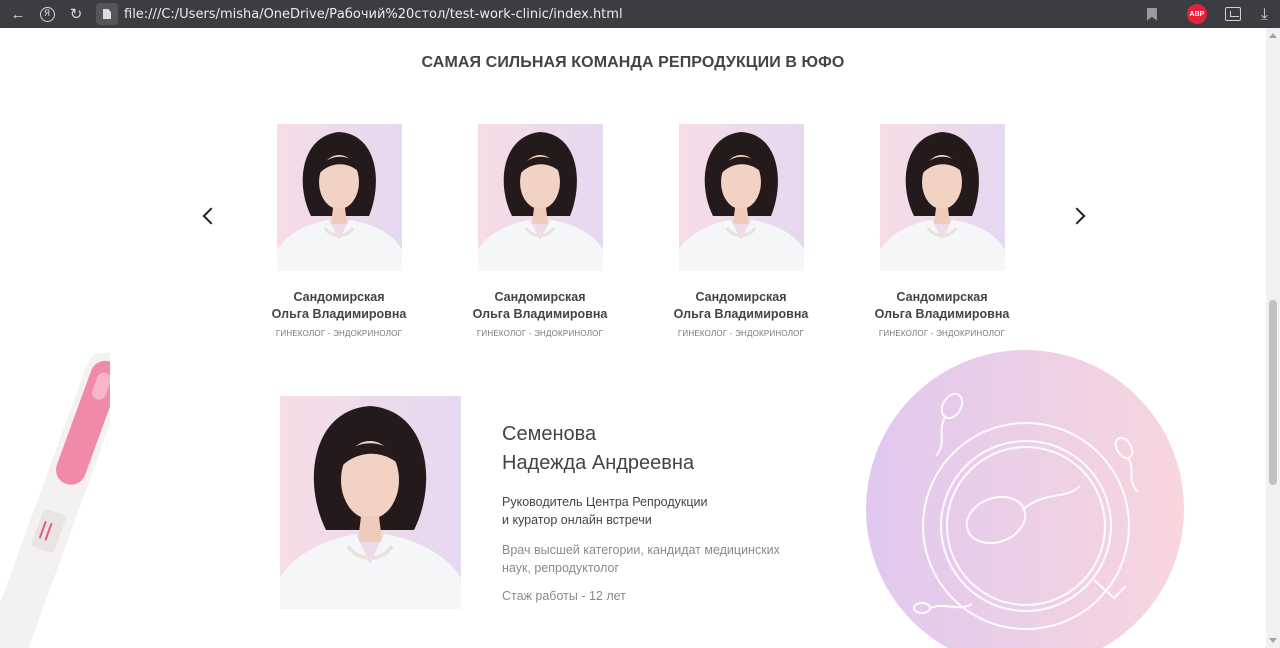 The height and width of the screenshot is (648, 1280). I want to click on adblock-icon: ABP, so click(1196, 14).